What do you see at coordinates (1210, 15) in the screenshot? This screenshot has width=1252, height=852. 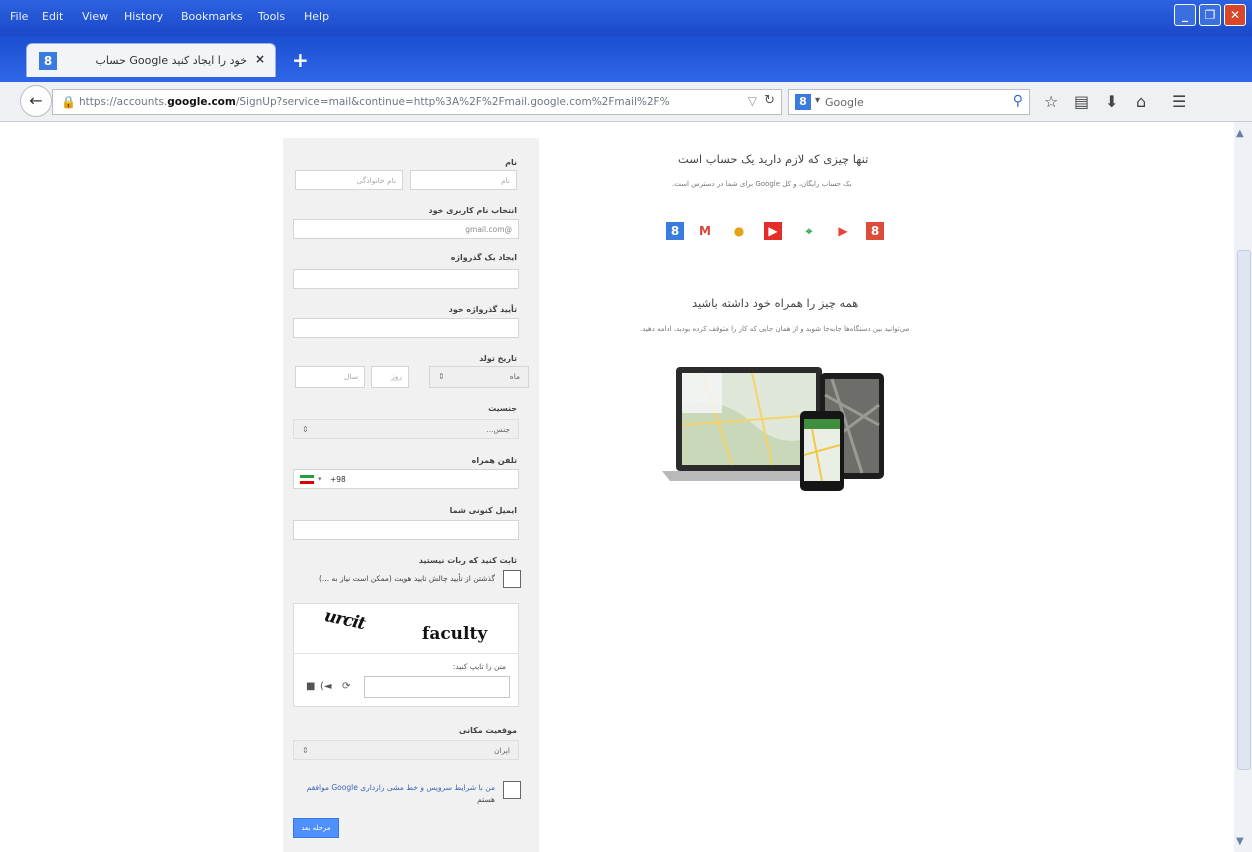 I see `maximize-button: ❐` at bounding box center [1210, 15].